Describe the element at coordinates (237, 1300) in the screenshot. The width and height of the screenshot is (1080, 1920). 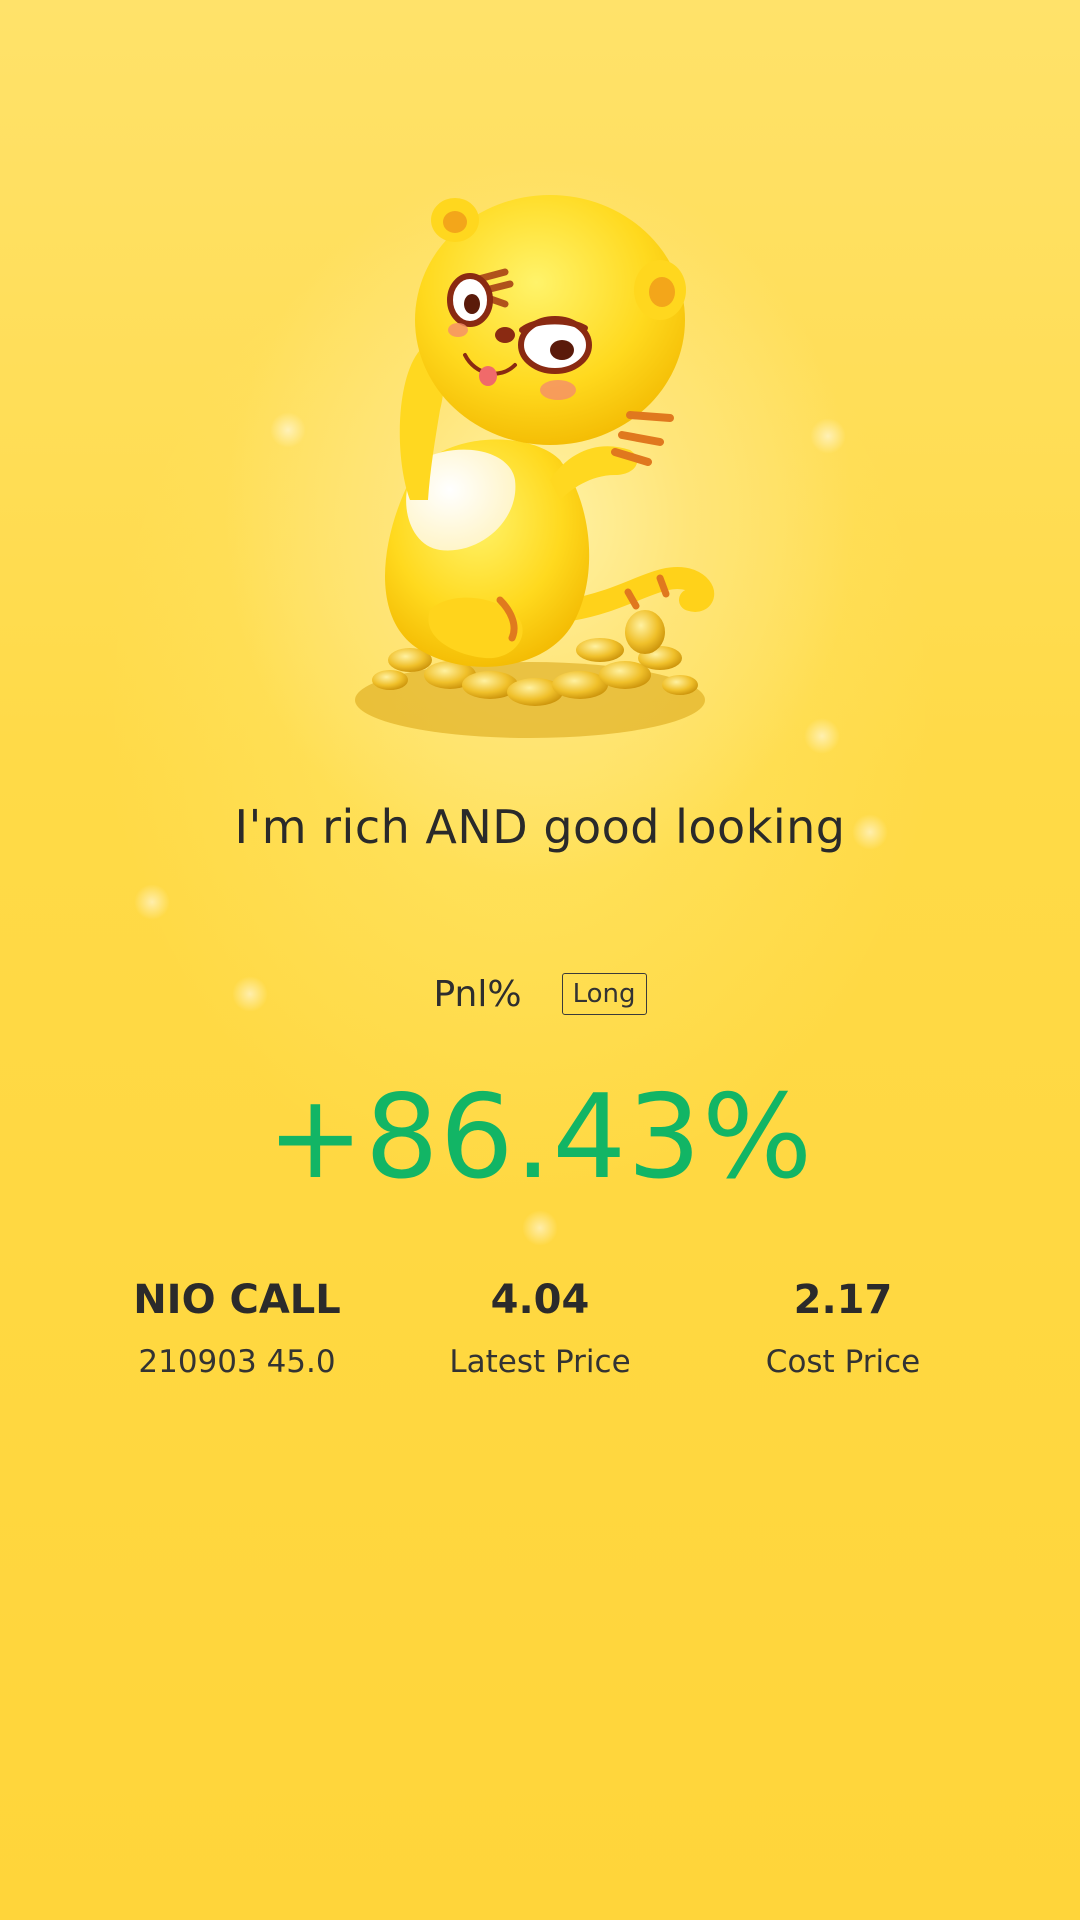
I see `symbol-name: NIO CALL` at that location.